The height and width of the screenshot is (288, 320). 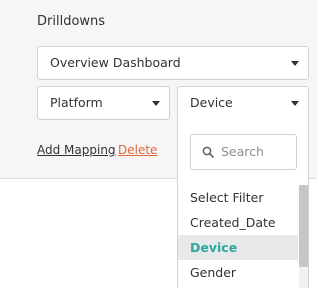 What do you see at coordinates (103, 103) in the screenshot?
I see `platform-select: Platform` at bounding box center [103, 103].